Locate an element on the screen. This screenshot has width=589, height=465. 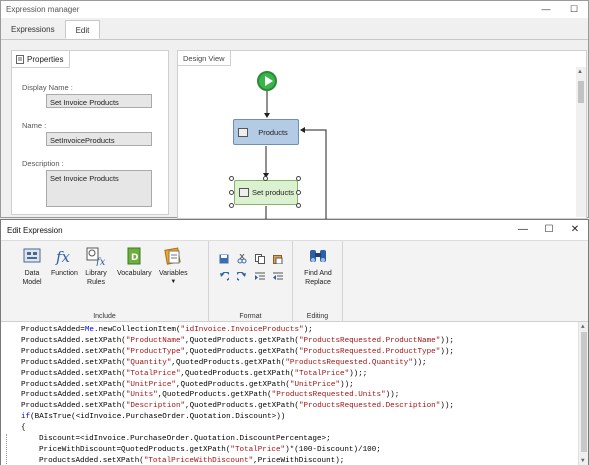
cut-icon is located at coordinates (242, 259).